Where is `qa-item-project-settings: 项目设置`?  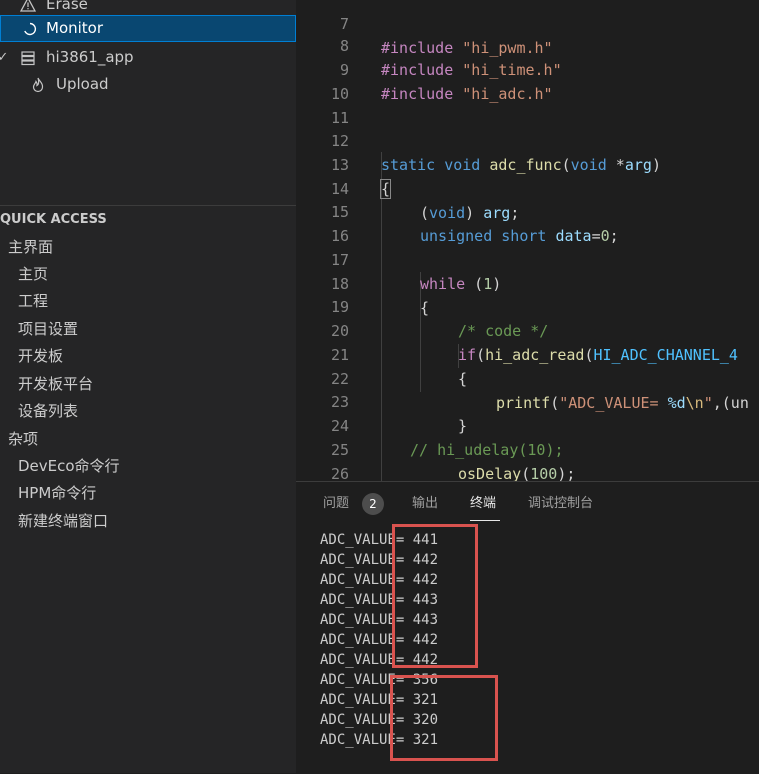
qa-item-project-settings: 项目设置 is located at coordinates (48, 329).